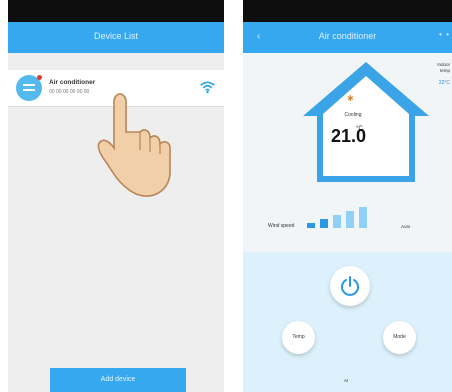 The height and width of the screenshot is (392, 452). I want to click on indoor-temp-label: Indoor temp, so click(443, 67).